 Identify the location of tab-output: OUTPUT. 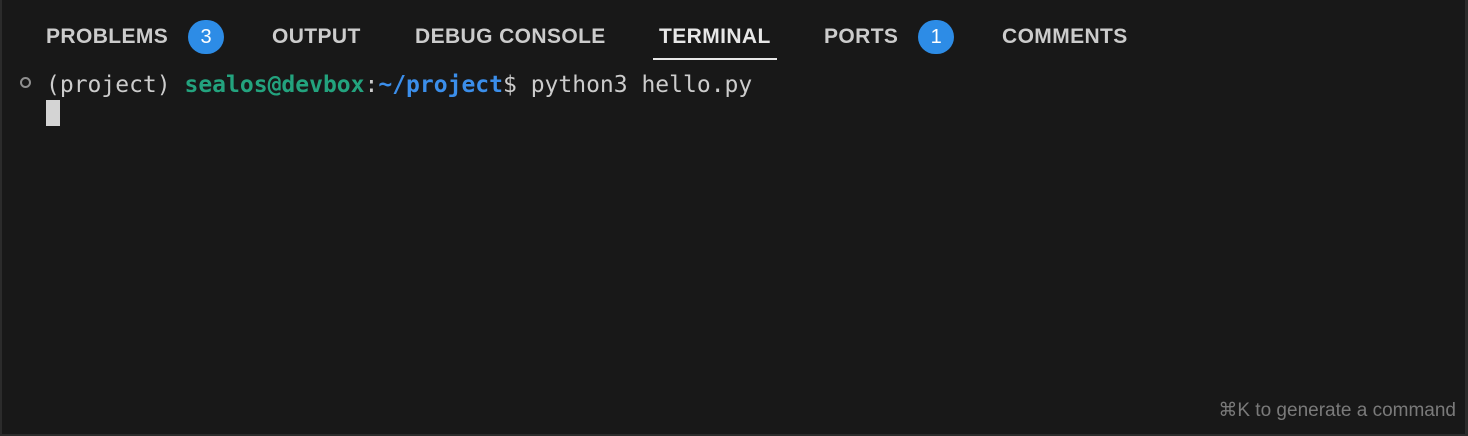
(316, 42).